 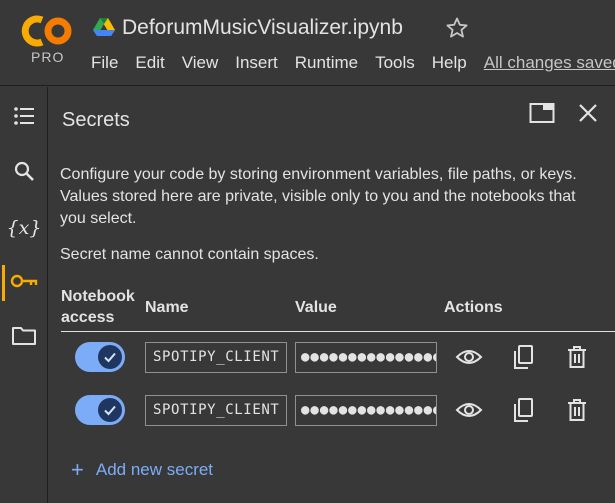 What do you see at coordinates (256, 63) in the screenshot?
I see `menu-insert: Insert` at bounding box center [256, 63].